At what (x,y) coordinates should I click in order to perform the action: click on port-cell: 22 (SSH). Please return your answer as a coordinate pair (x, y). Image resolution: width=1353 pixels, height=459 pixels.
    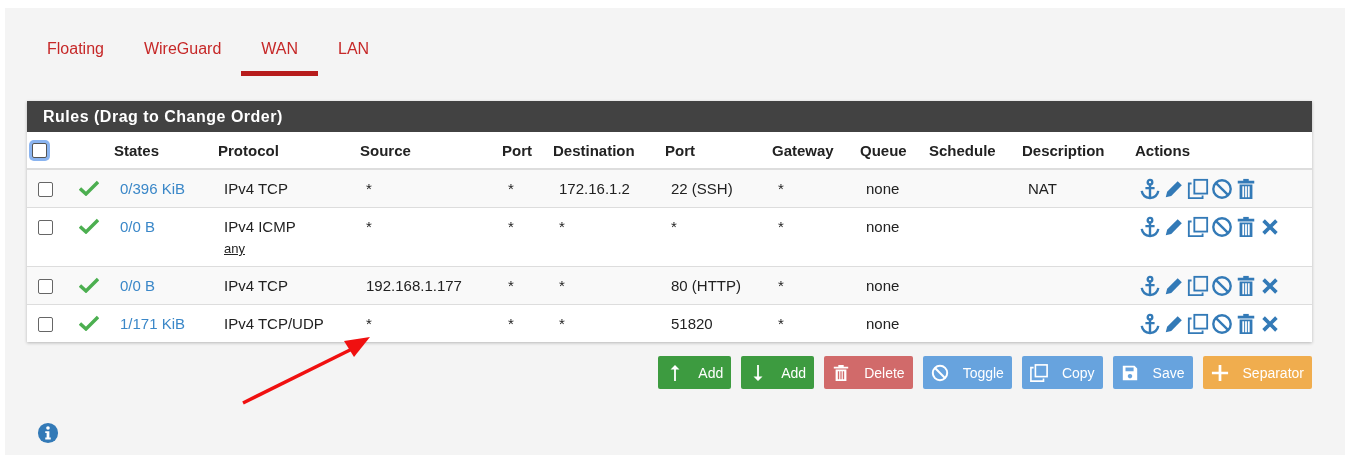
    Looking at the image, I should click on (702, 188).